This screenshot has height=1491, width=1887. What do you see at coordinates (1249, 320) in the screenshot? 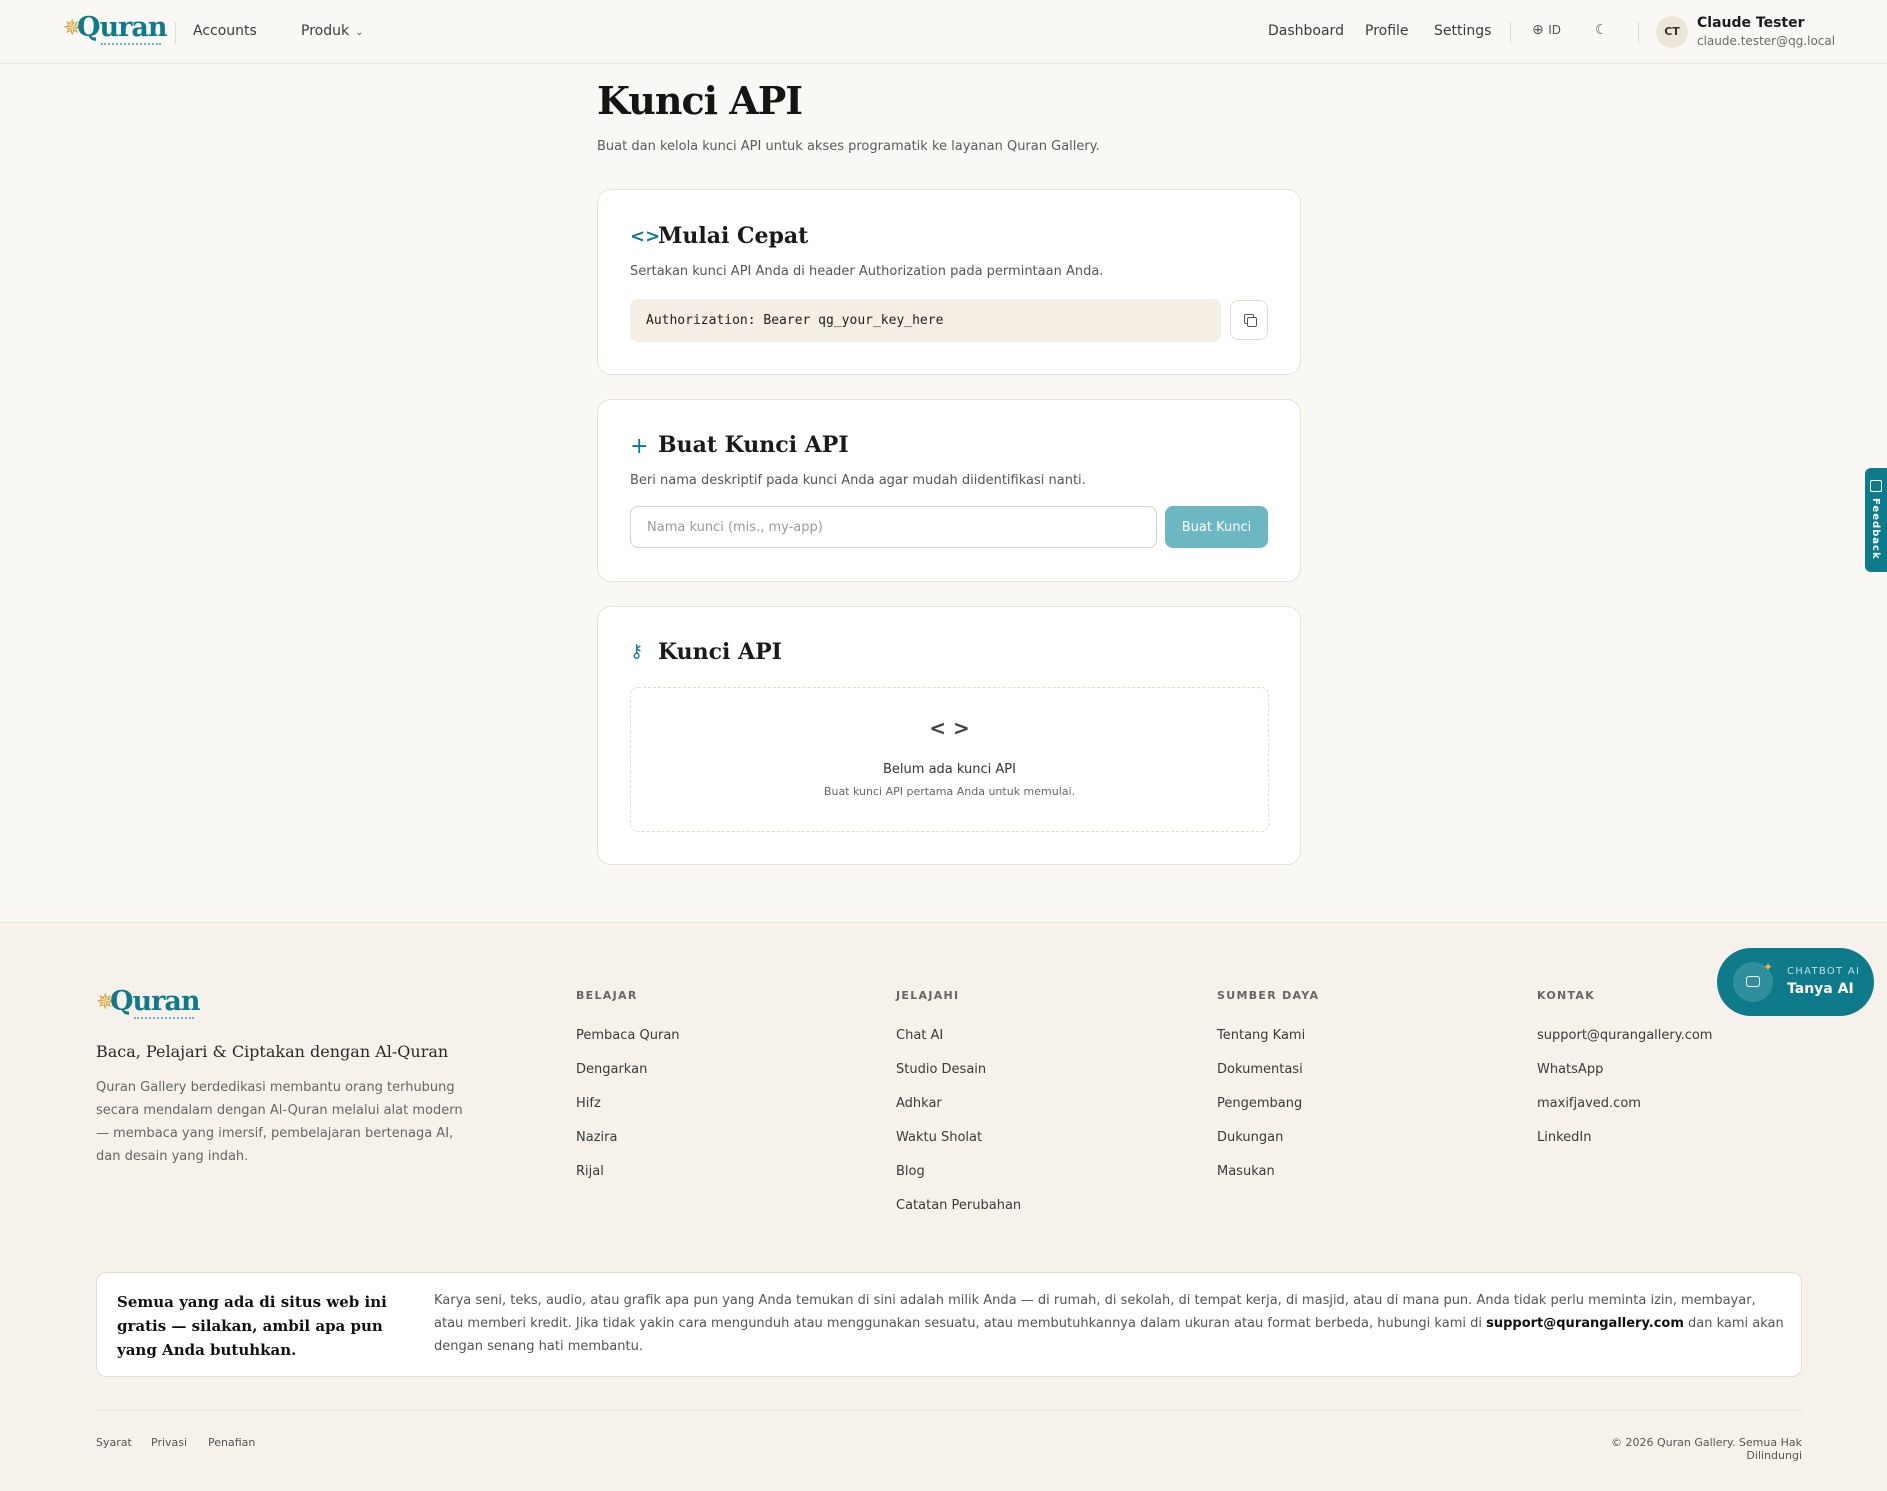
I see `copy-button` at bounding box center [1249, 320].